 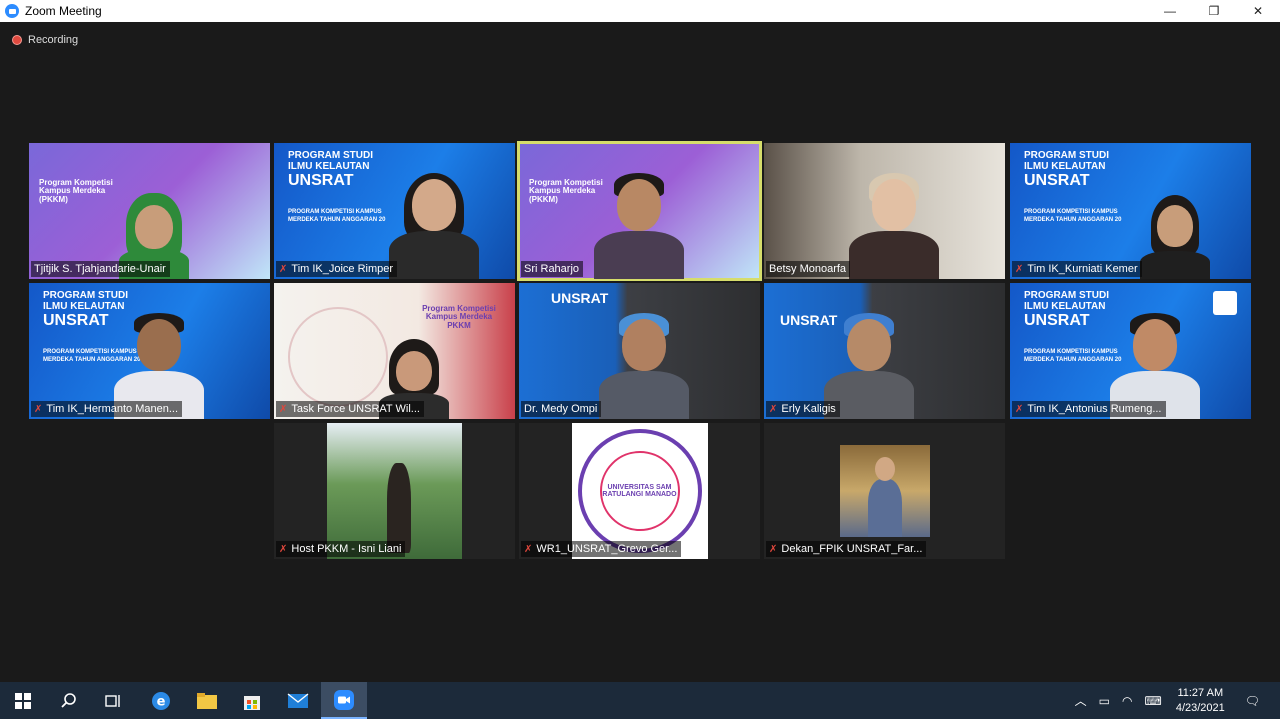 I want to click on participant-name: ✗ Tim IK_Joice Rimper, so click(x=337, y=269).